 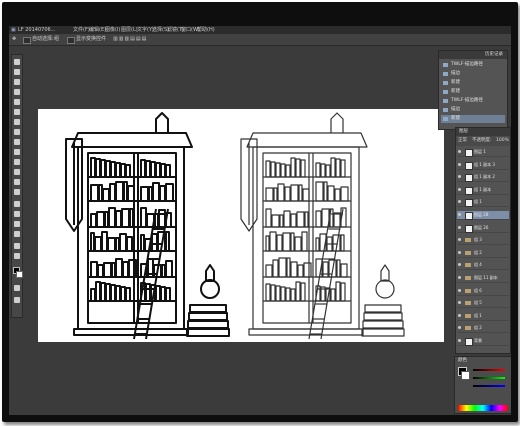 What do you see at coordinates (478, 240) in the screenshot?
I see `layer-name: 组 3` at bounding box center [478, 240].